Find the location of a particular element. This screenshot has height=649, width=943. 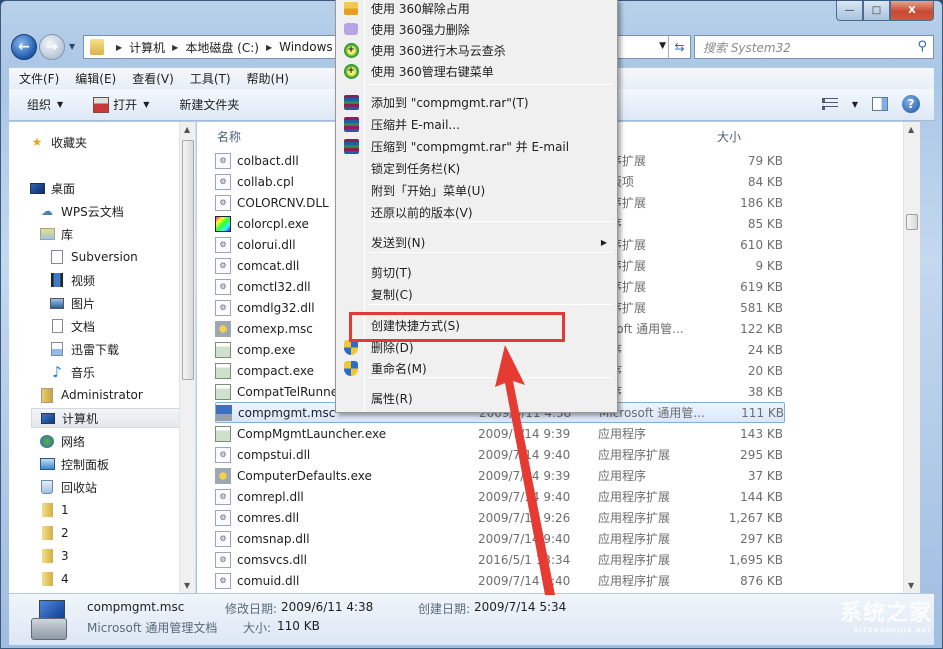

watermark: 系统之家 XITONGZHIJIA.NET is located at coordinates (886, 614).